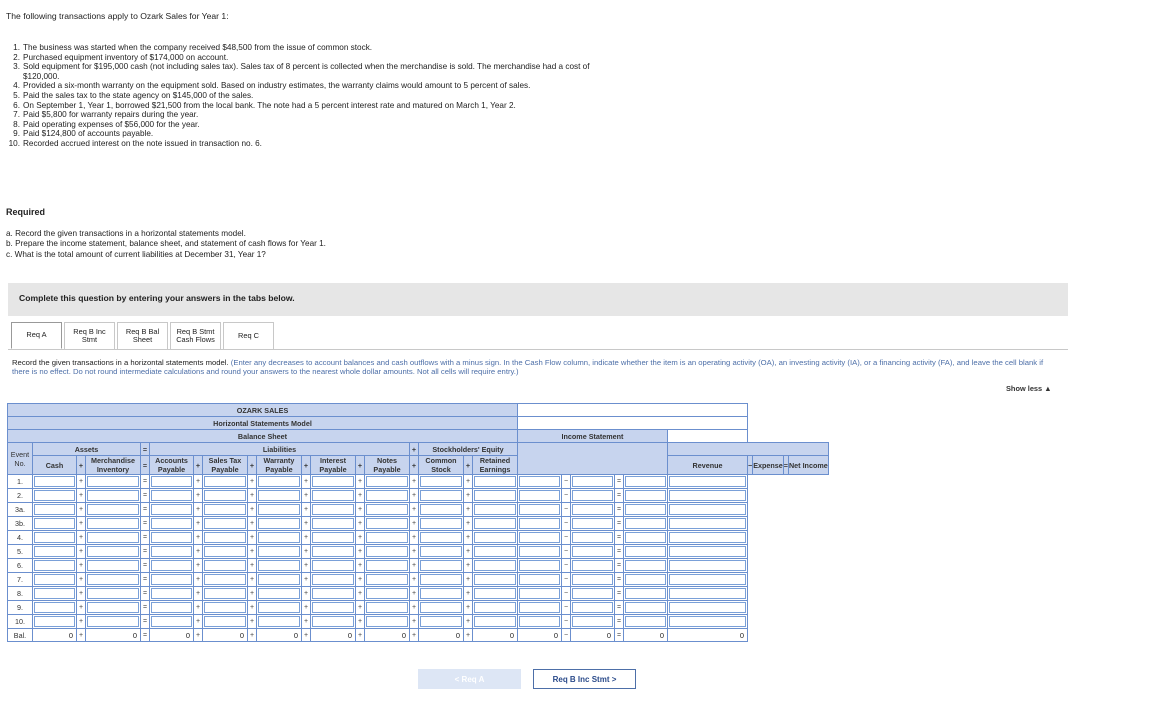 The image size is (1152, 711). Describe the element at coordinates (469, 679) in the screenshot. I see `prev-req-a-button: < Req A` at that location.